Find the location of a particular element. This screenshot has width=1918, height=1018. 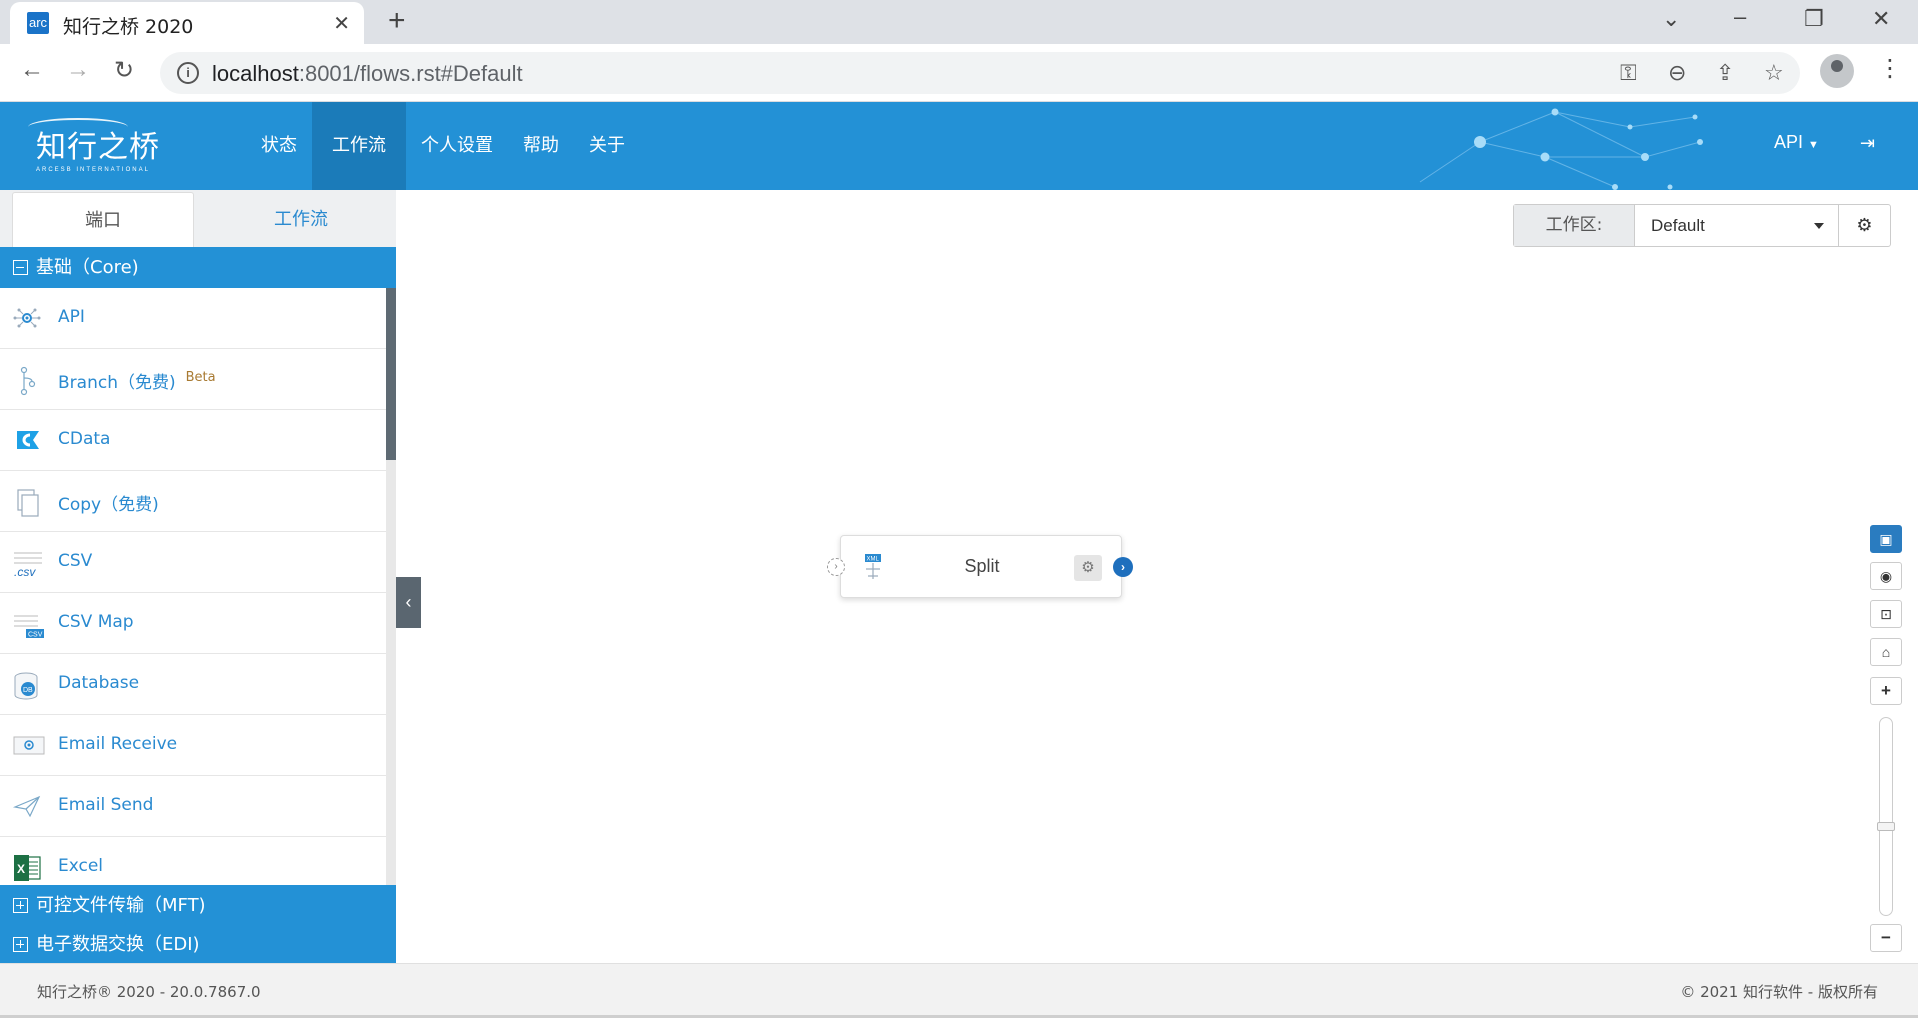

minimize-icon: – is located at coordinates (1740, 17).